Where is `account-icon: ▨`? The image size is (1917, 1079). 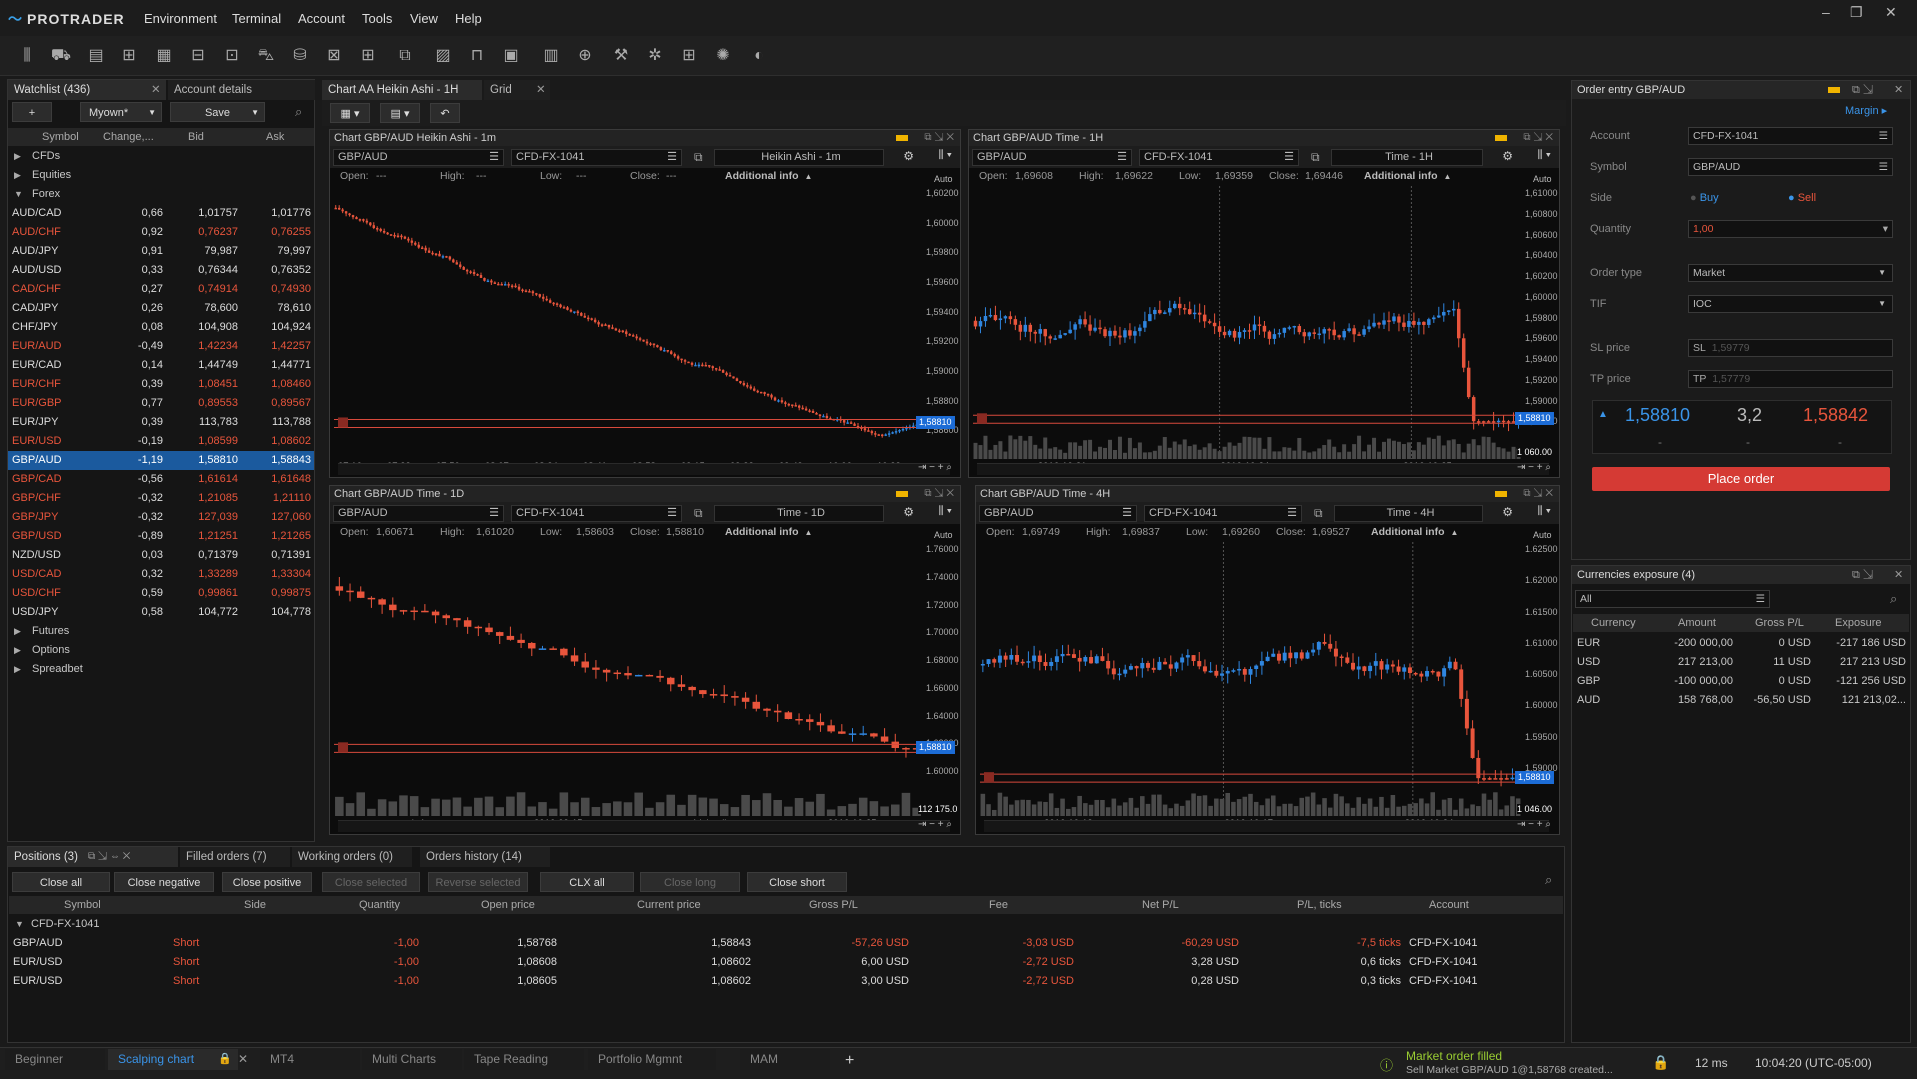 account-icon: ▨ is located at coordinates (443, 56).